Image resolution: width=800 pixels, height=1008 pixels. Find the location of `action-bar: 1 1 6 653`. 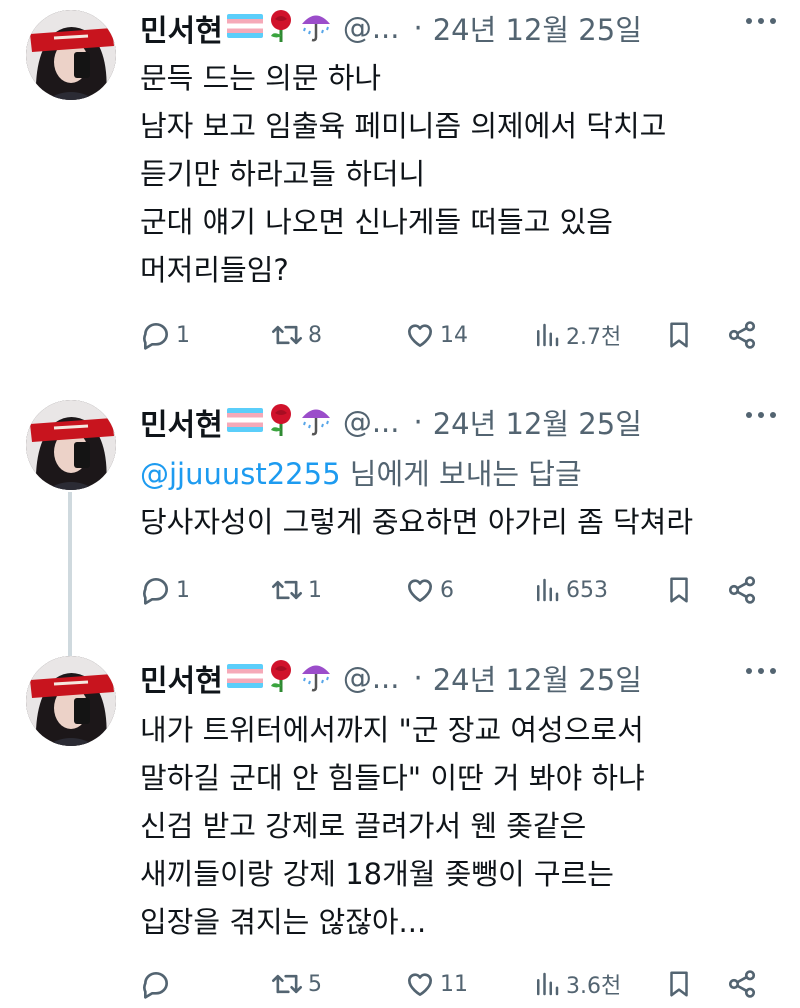

action-bar: 1 1 6 653 is located at coordinates (455, 590).